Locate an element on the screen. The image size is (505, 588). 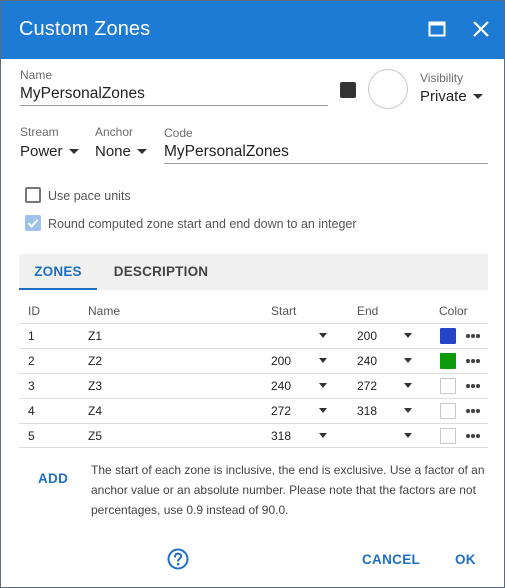
row-3-id: 3 is located at coordinates (31, 386).